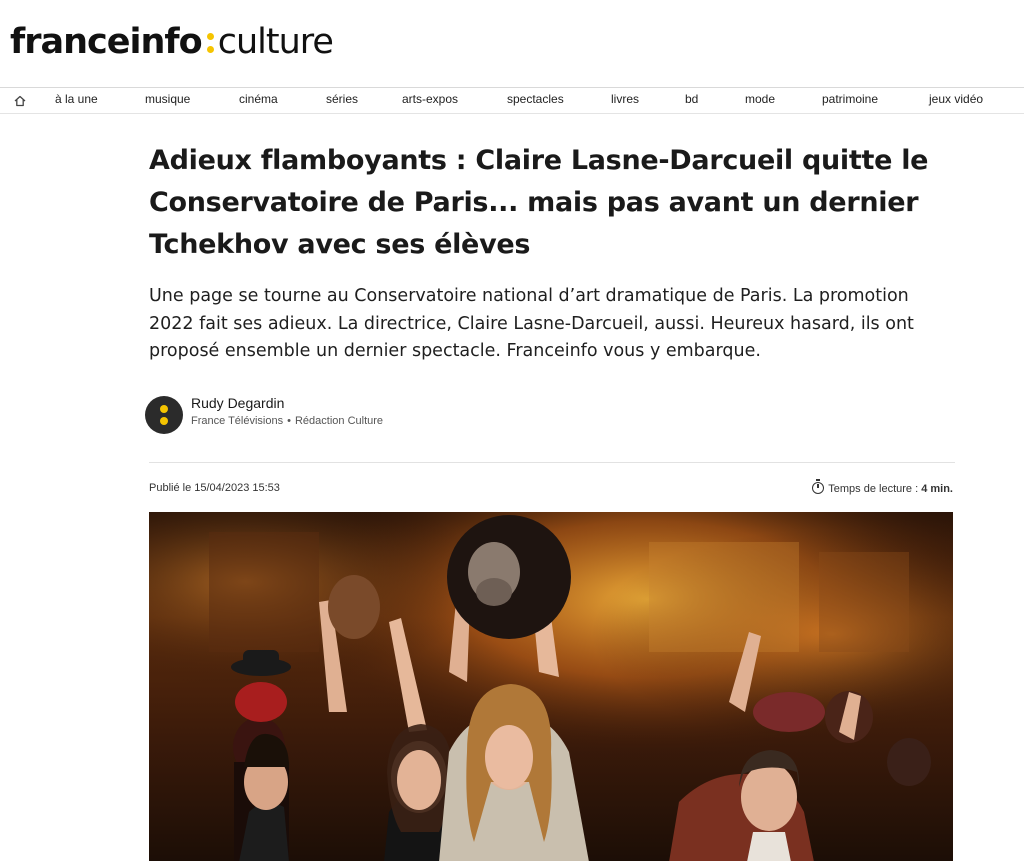 The height and width of the screenshot is (861, 1024). I want to click on home-icon, so click(20, 101).